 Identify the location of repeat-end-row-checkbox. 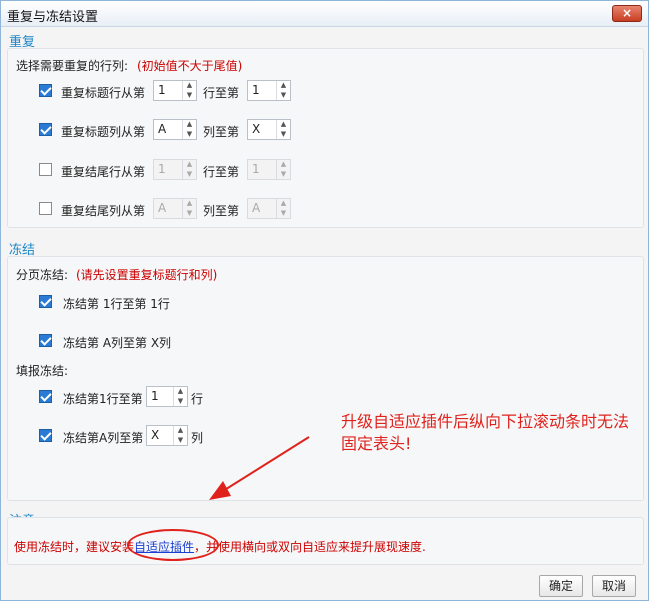
(45, 169).